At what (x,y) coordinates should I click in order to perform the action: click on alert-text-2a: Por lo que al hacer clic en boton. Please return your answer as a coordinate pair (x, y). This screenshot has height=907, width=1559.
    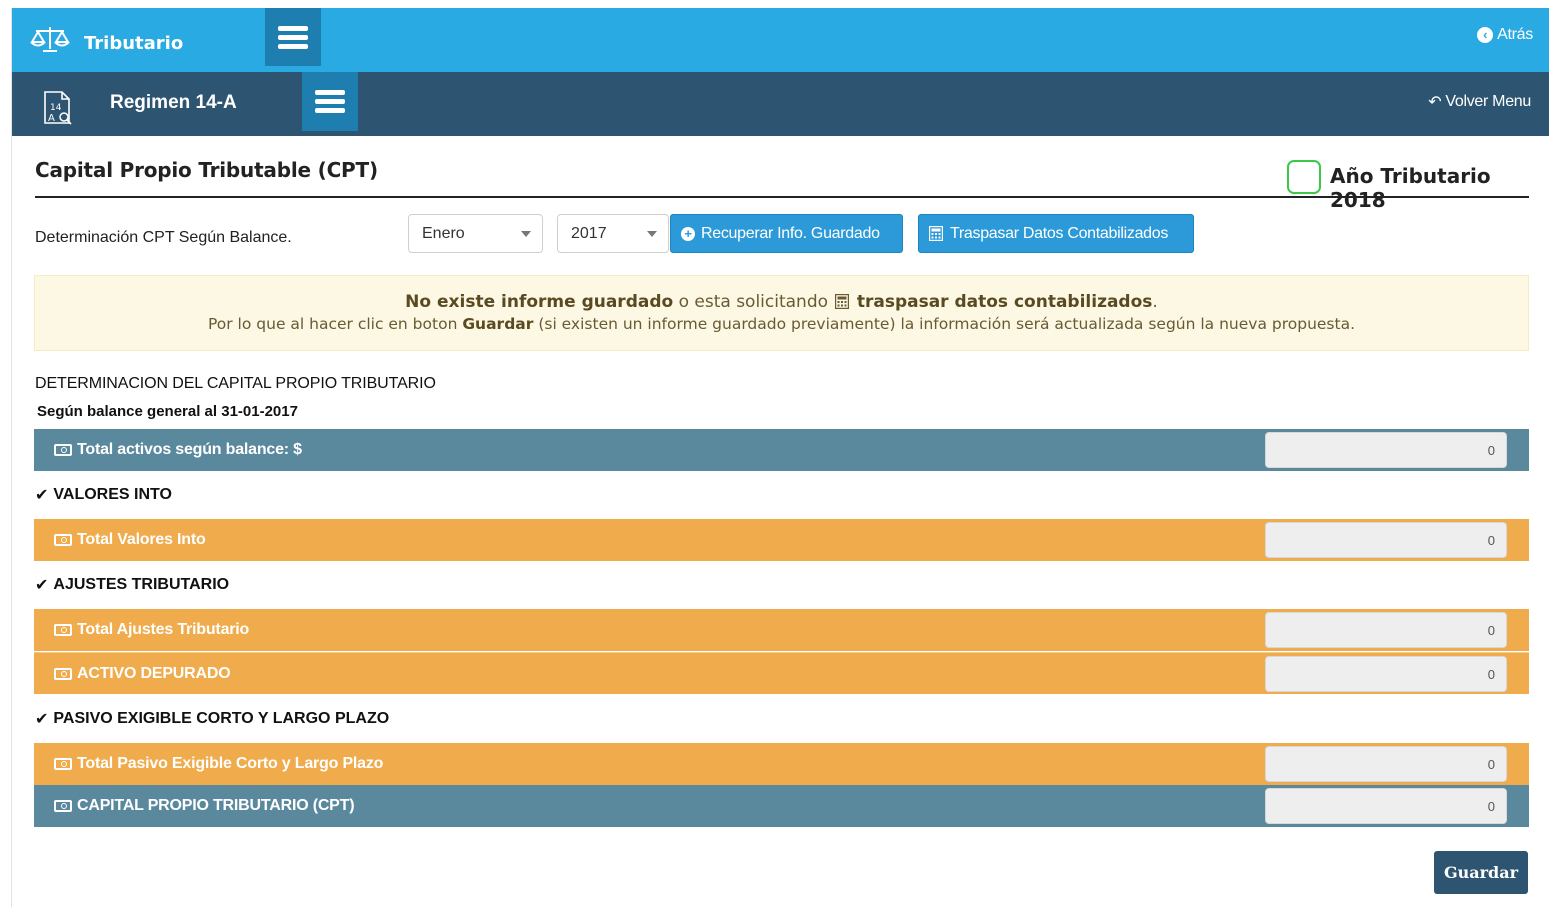
    Looking at the image, I should click on (335, 324).